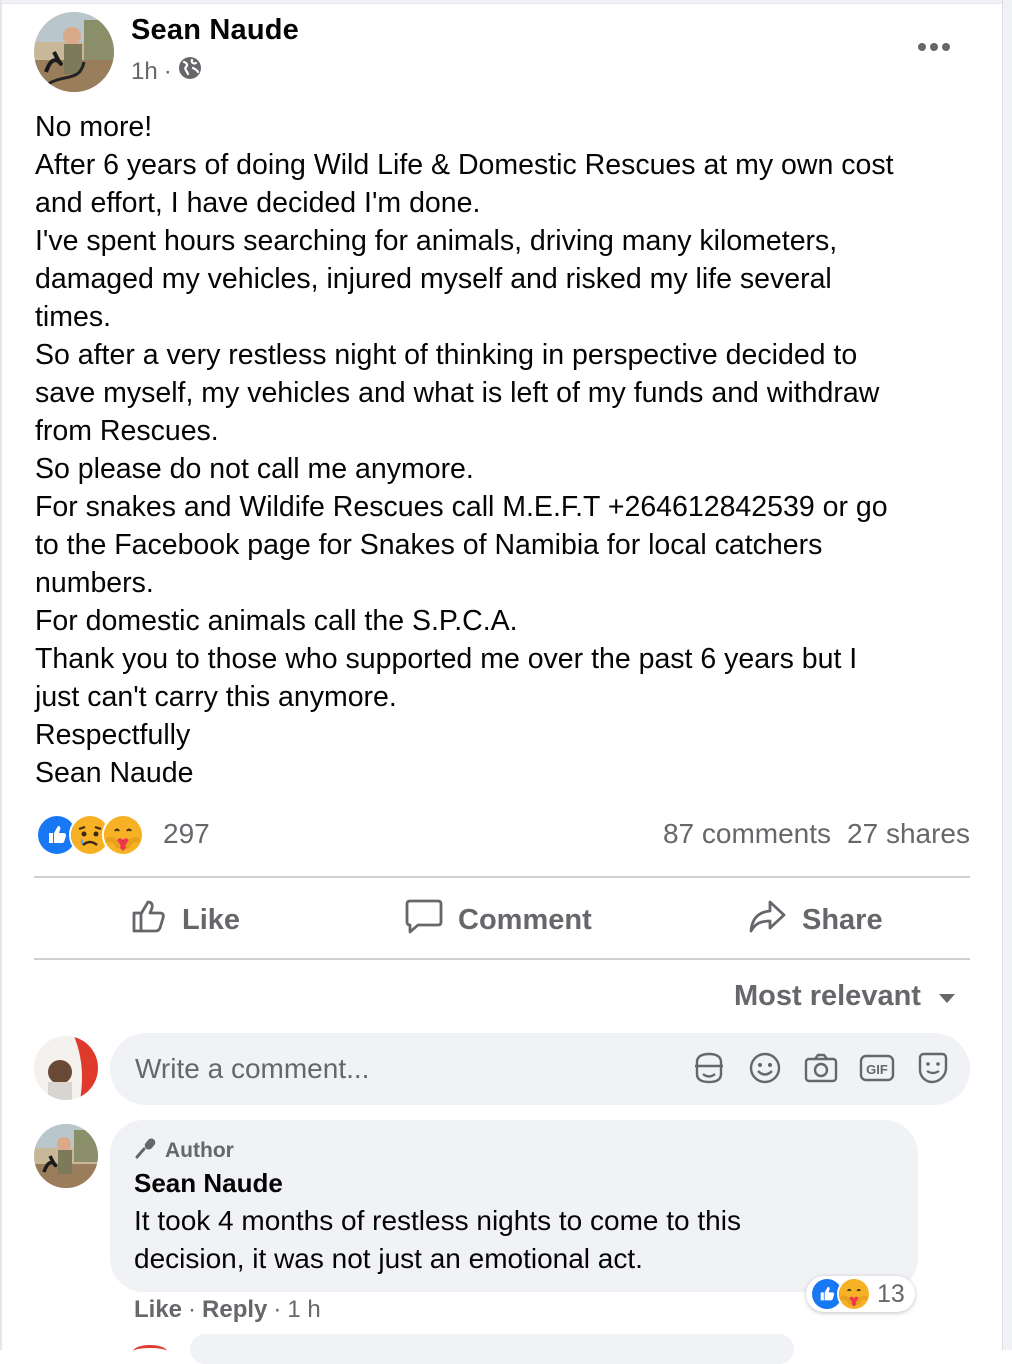  Describe the element at coordinates (199, 1150) in the screenshot. I see `author-badge-label: Author` at that location.